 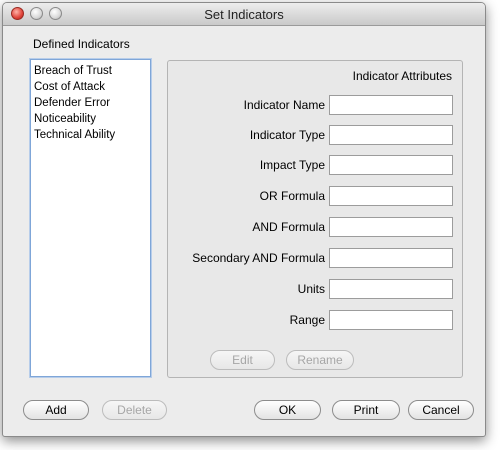 I want to click on indicator-type-label: Indicator Type, so click(x=287, y=135).